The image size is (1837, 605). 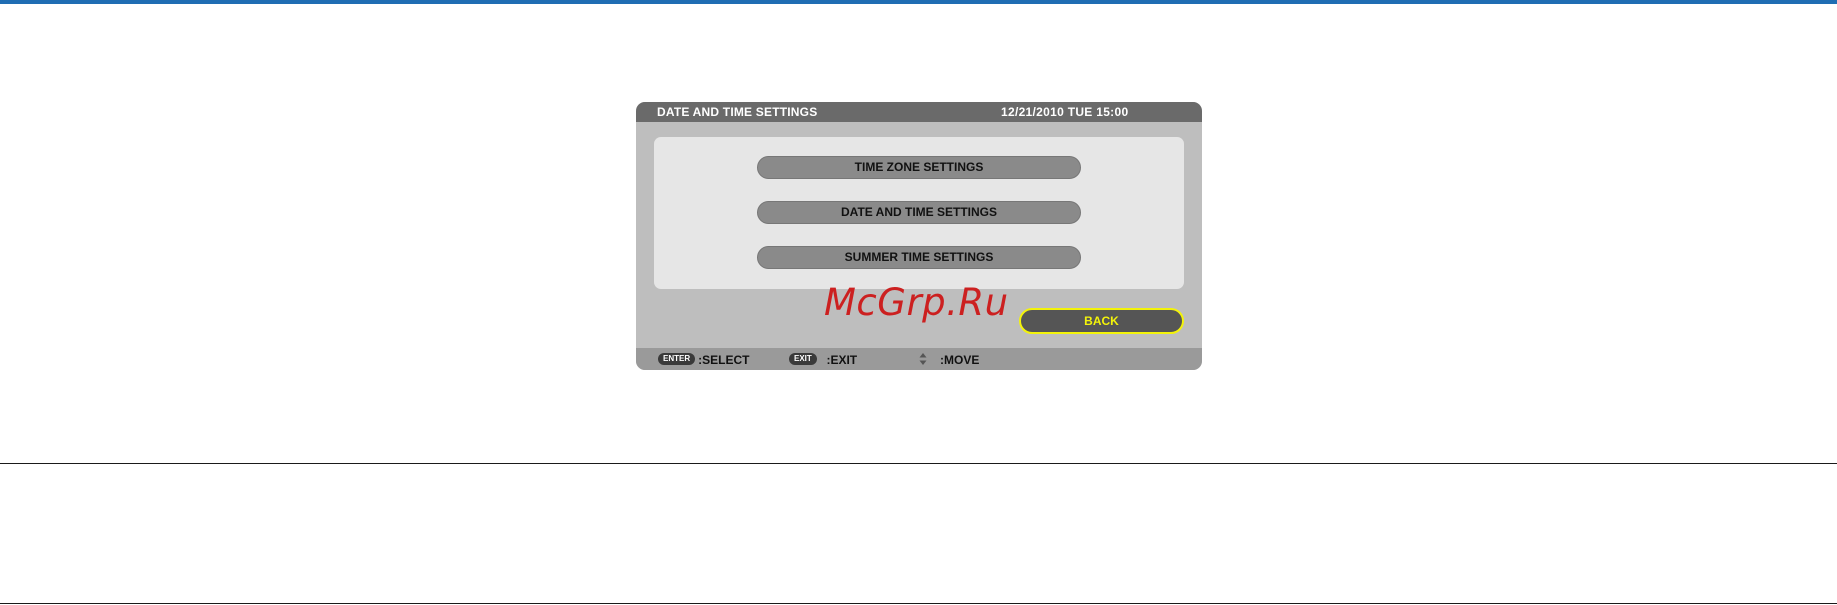 What do you see at coordinates (918, 2) in the screenshot?
I see `top-divider` at bounding box center [918, 2].